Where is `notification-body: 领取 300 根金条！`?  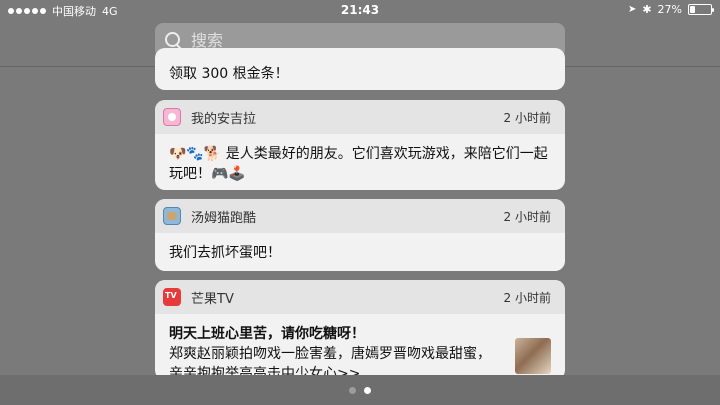
notification-body: 领取 300 根金条！ is located at coordinates (229, 74).